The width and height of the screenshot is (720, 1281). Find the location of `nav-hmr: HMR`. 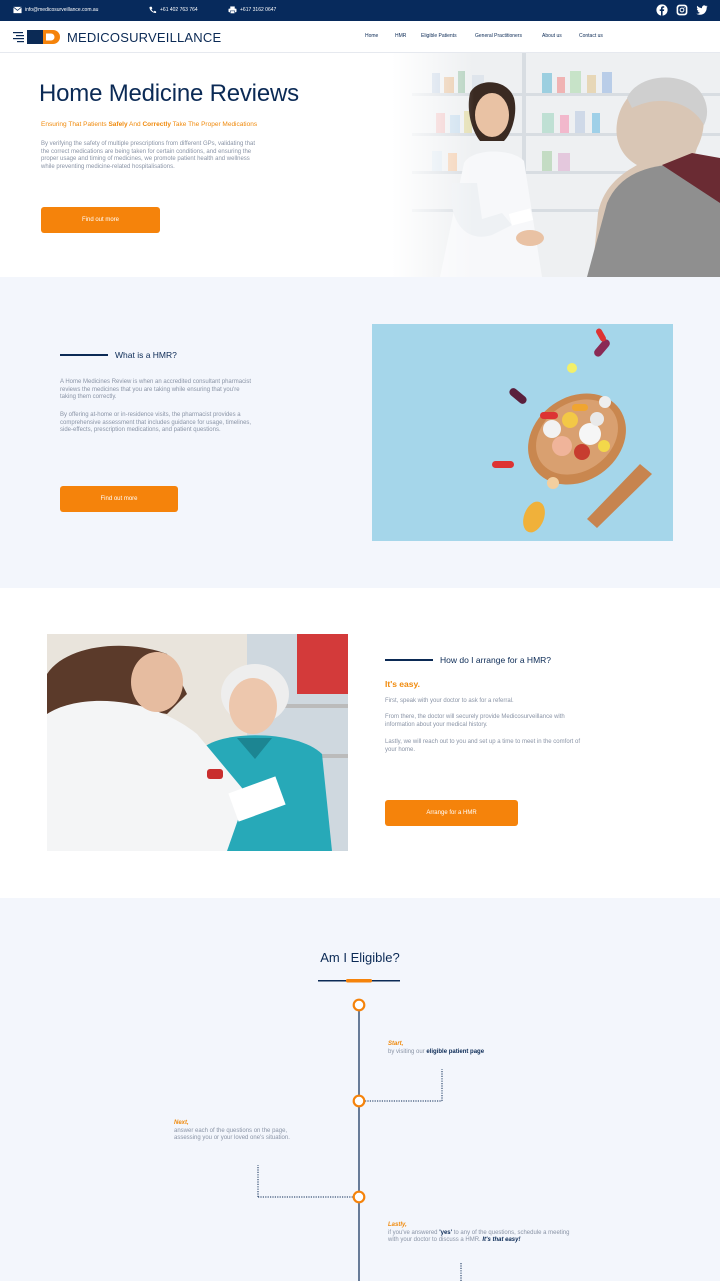

nav-hmr: HMR is located at coordinates (400, 36).